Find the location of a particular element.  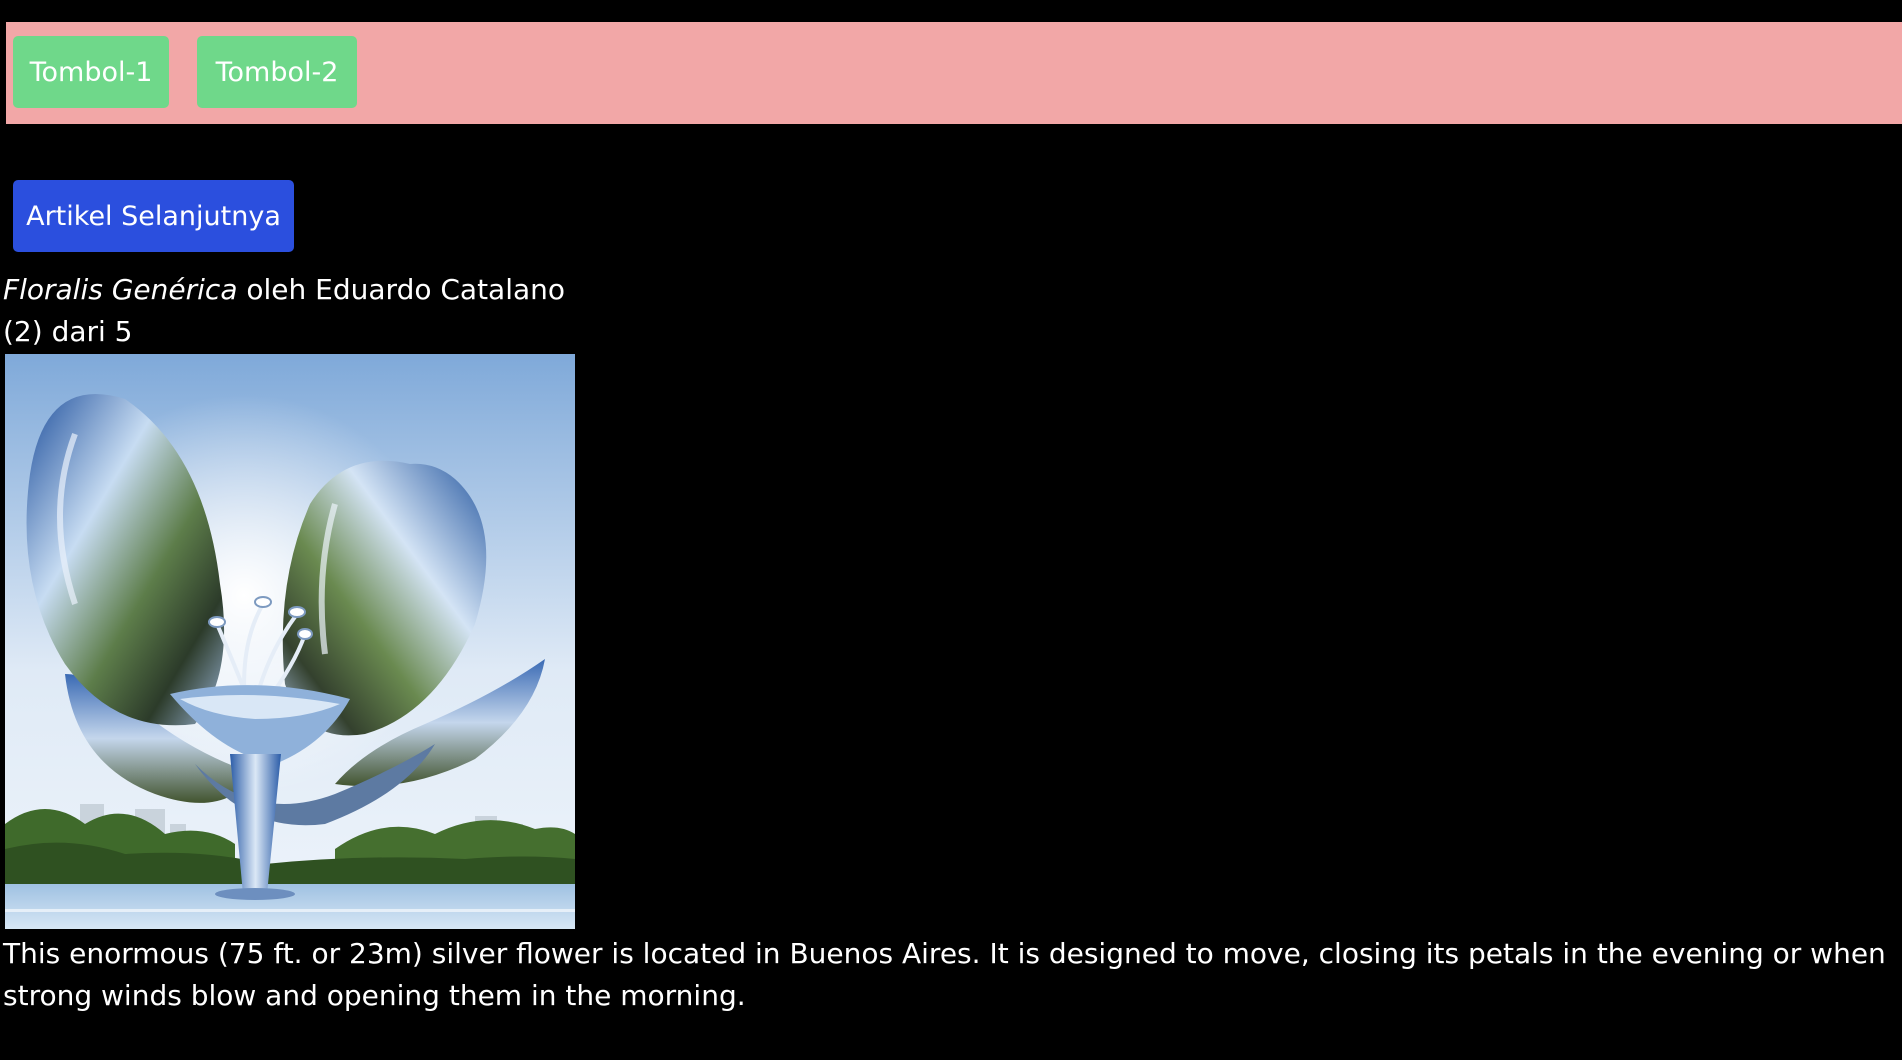

tombol-2-button: Tombol-2 is located at coordinates (277, 72).